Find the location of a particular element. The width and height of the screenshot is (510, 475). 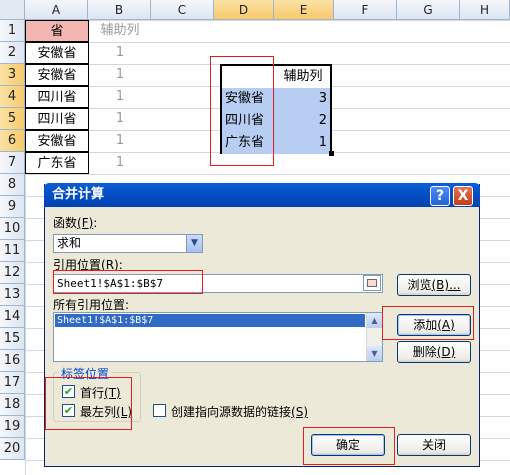

row-header: 13 is located at coordinates (12, 295).